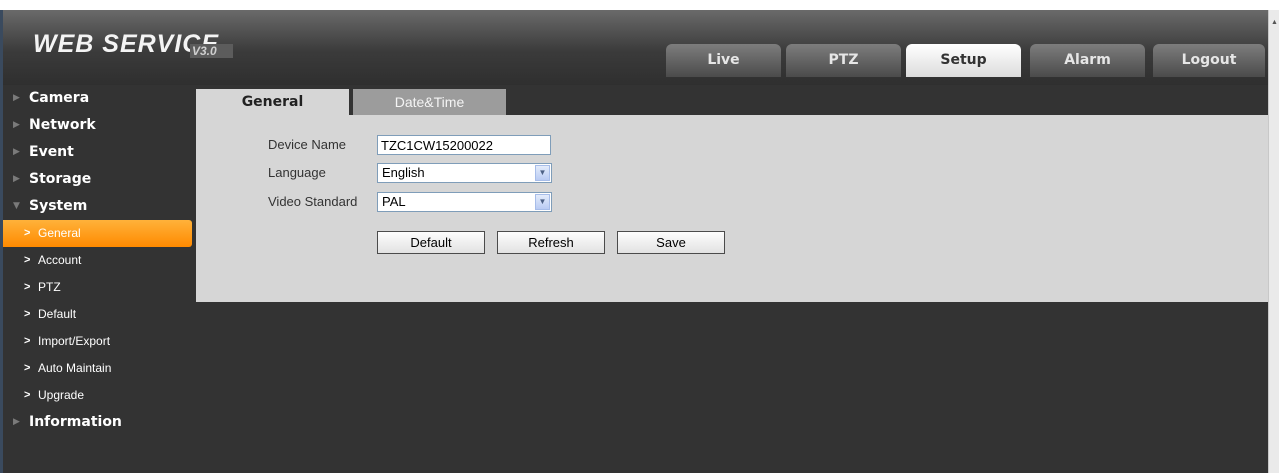 The width and height of the screenshot is (1279, 473). Describe the element at coordinates (313, 201) in the screenshot. I see `video-standard-label: Video Standard` at that location.